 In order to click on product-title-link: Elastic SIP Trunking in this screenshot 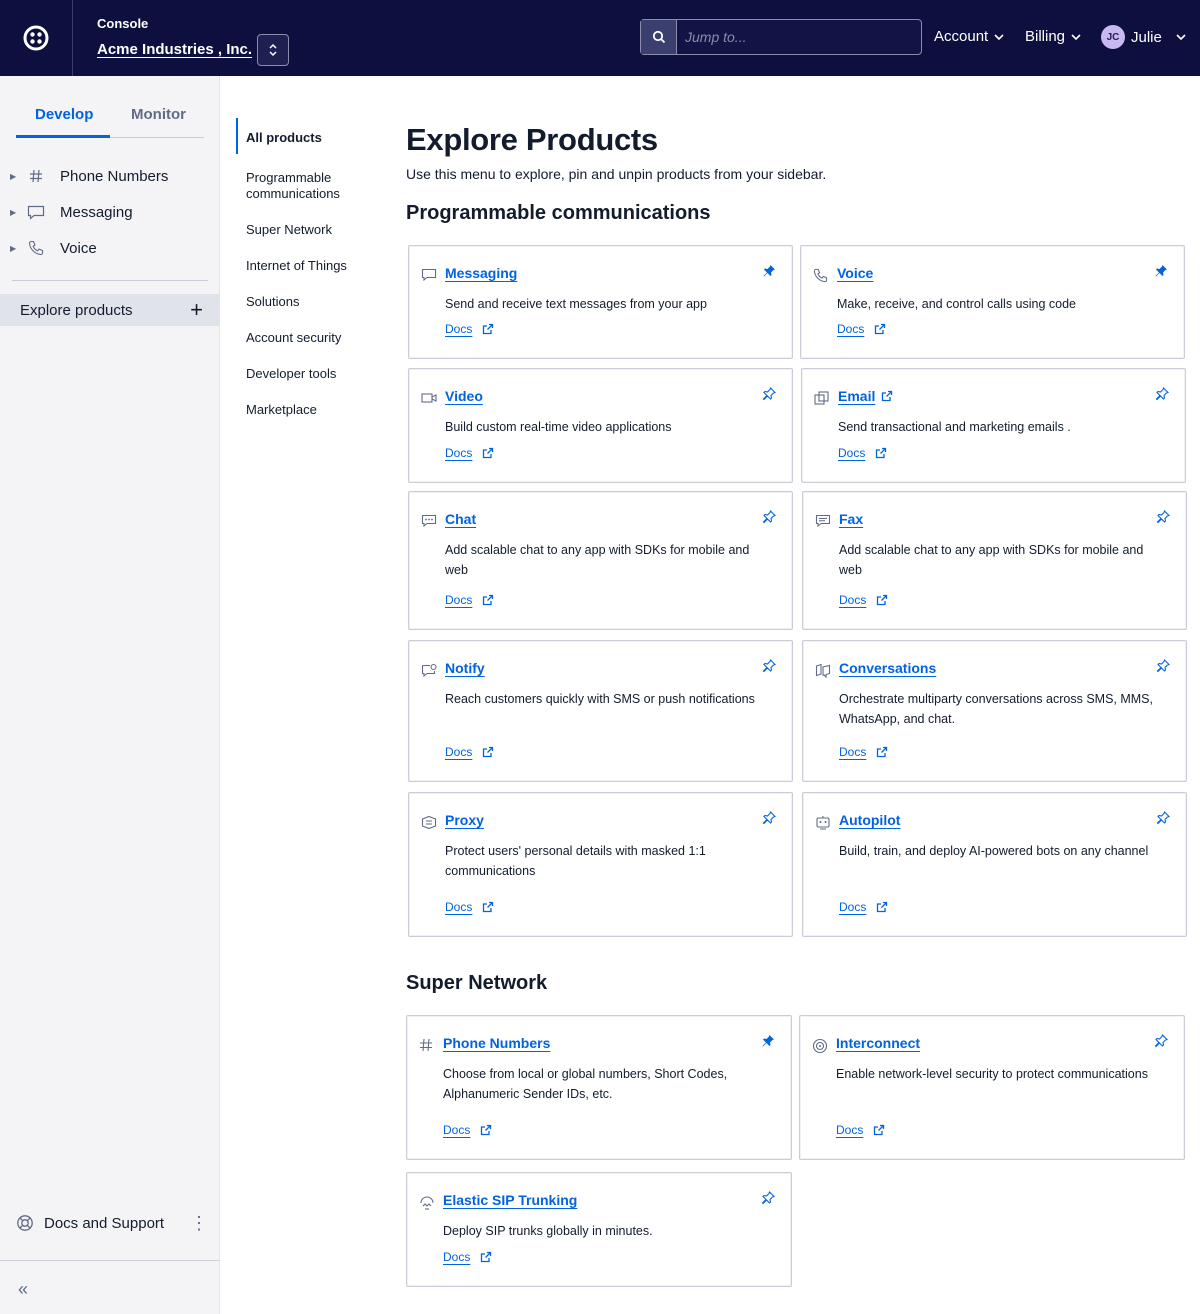, I will do `click(510, 1200)`.